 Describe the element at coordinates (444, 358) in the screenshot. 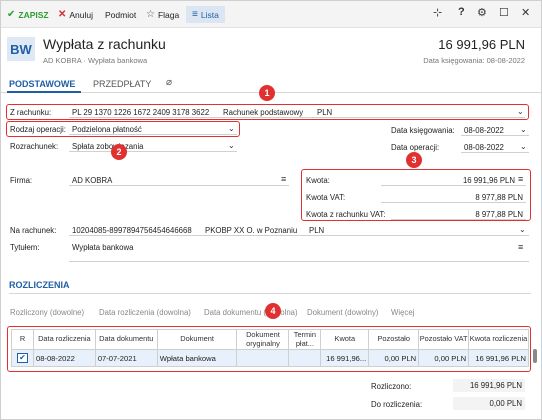

I see `cell-remaining-vat: 0,00 PLN` at that location.